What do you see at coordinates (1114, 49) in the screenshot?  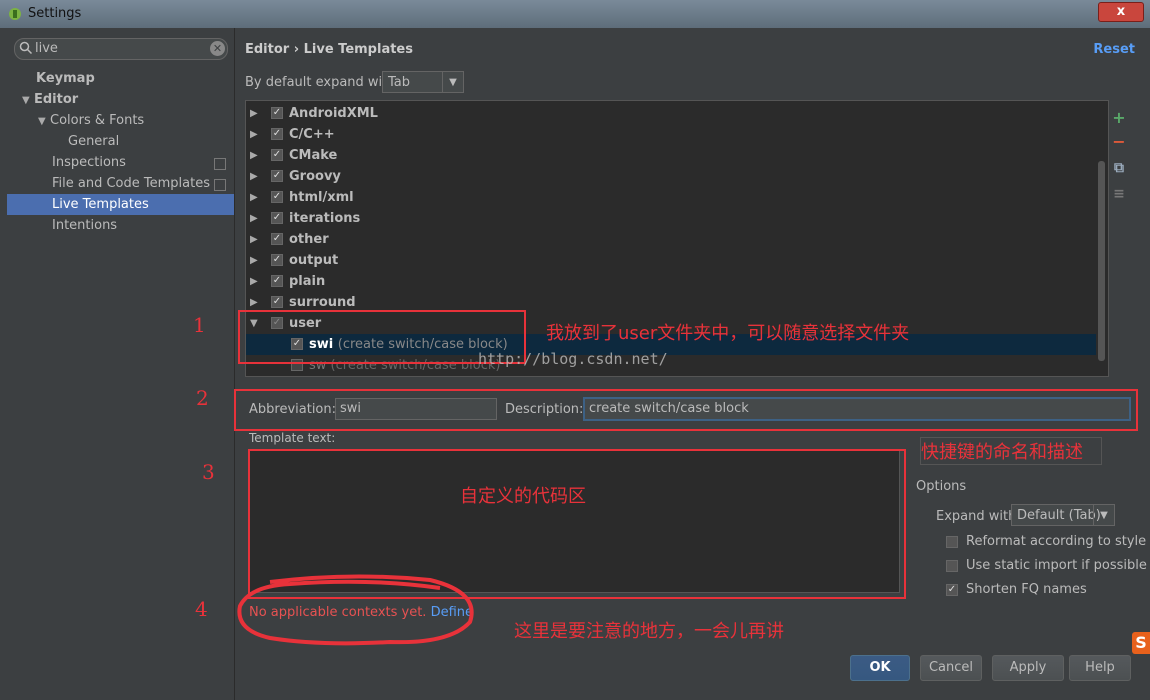 I see `reset-link: Reset` at bounding box center [1114, 49].